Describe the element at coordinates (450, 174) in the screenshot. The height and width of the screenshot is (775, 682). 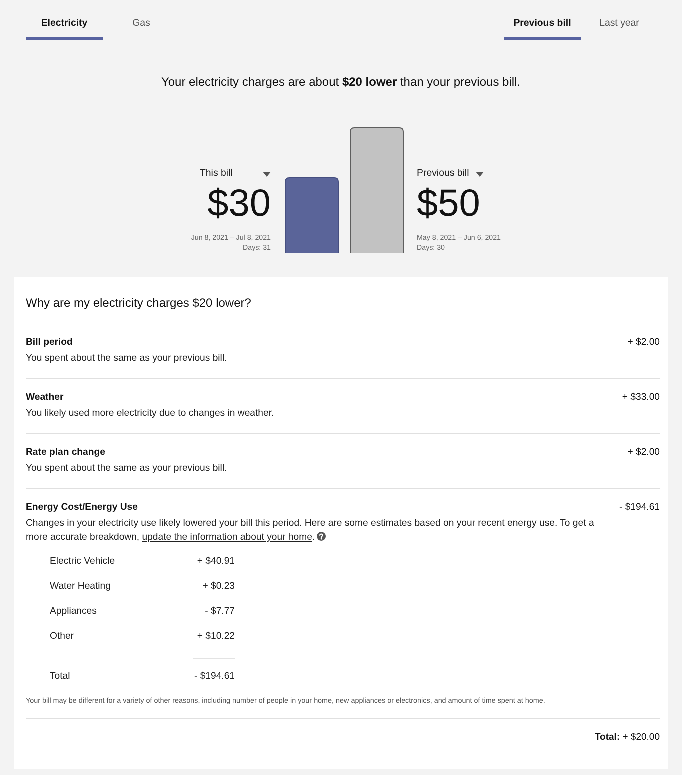
I see `bill-dropdown: Previous bill` at that location.